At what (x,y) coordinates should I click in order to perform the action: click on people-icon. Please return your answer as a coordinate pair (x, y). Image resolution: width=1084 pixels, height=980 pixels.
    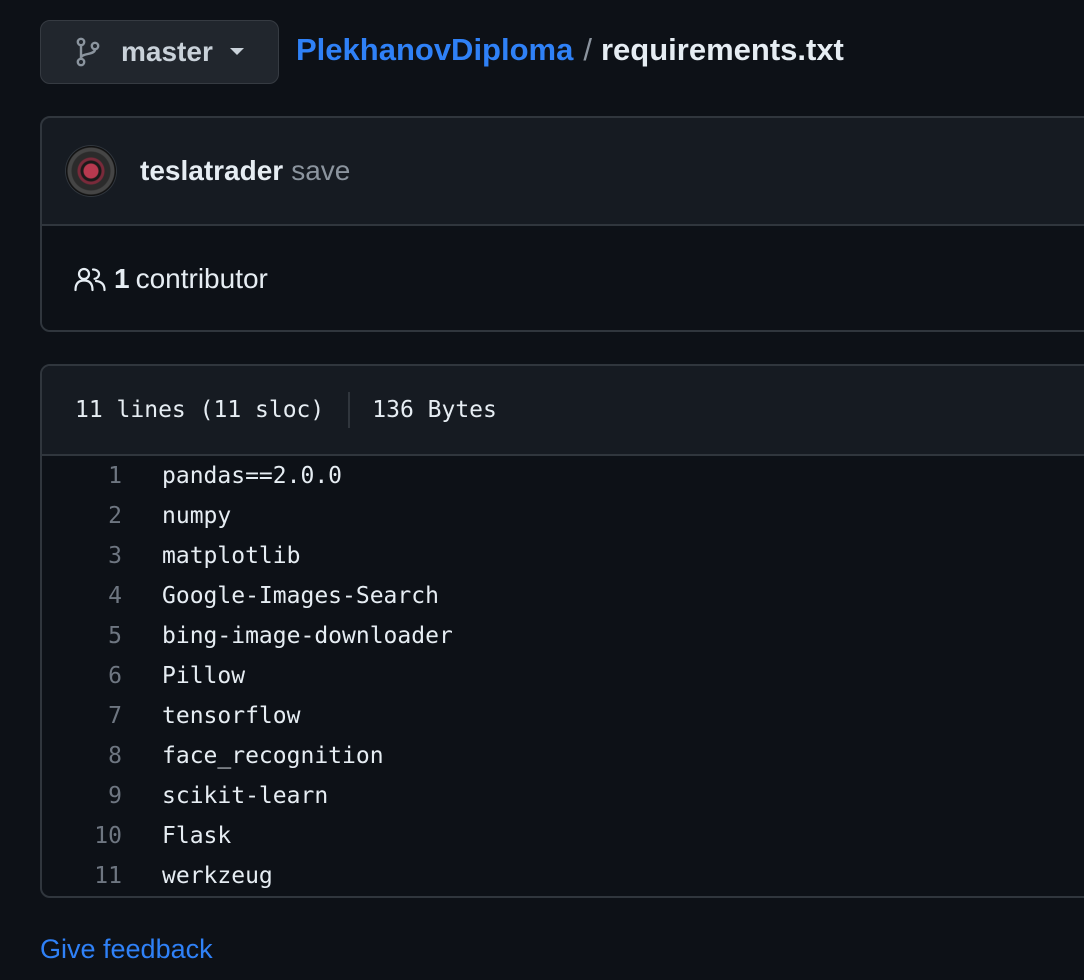
    Looking at the image, I should click on (90, 279).